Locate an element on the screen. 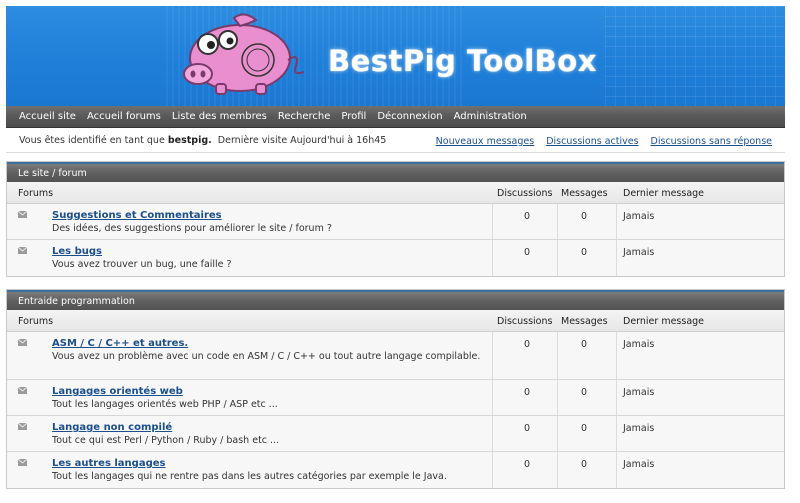  nav-profil: Profil is located at coordinates (353, 116).